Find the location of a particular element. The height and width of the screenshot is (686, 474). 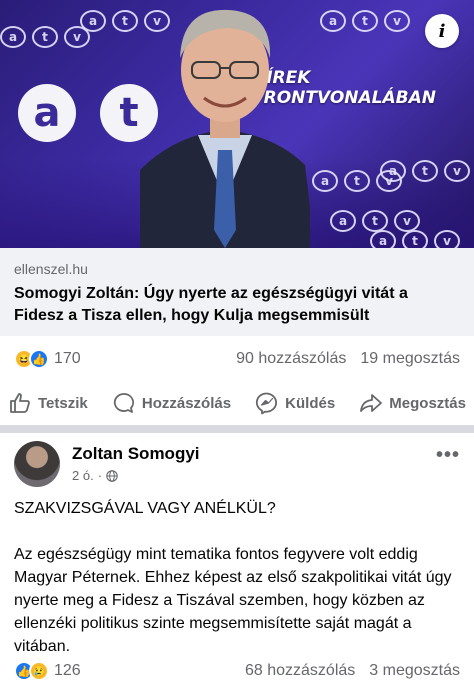

comment-count: 90 hozzászólás is located at coordinates (291, 359).